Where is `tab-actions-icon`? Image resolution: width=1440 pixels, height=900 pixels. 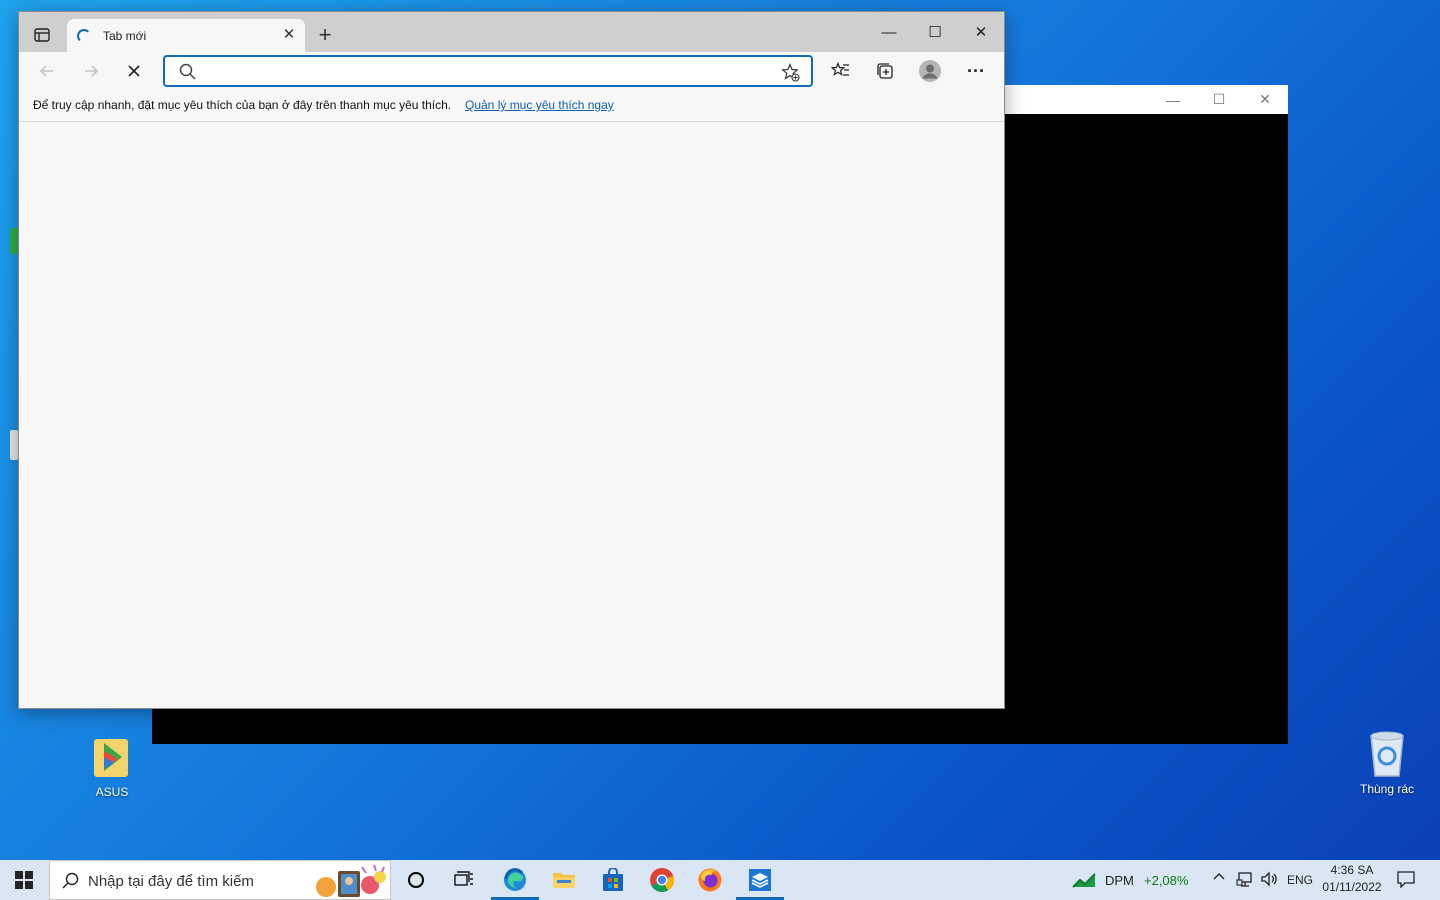
tab-actions-icon is located at coordinates (42, 35).